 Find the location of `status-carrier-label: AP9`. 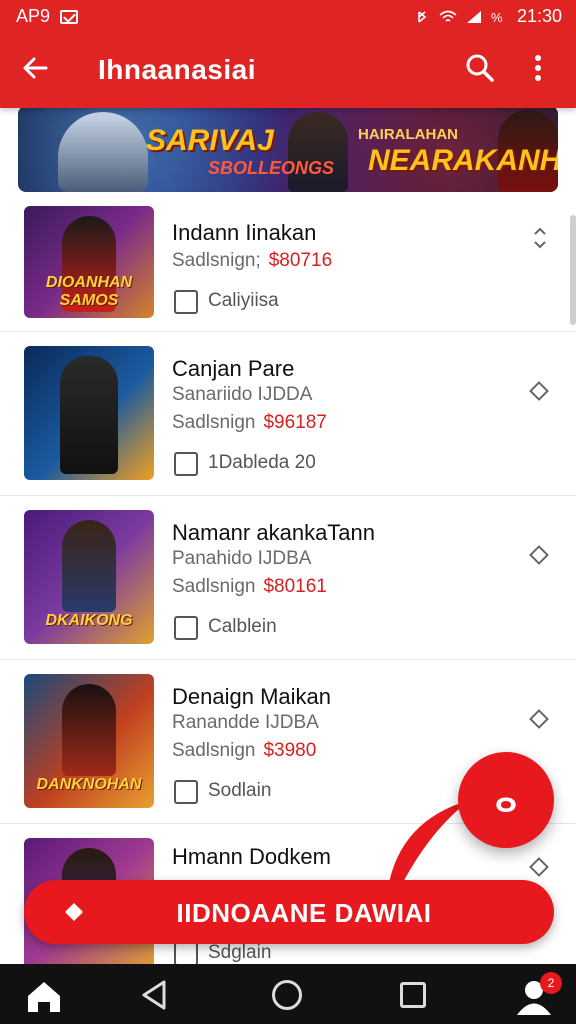

status-carrier-label: AP9 is located at coordinates (33, 16).